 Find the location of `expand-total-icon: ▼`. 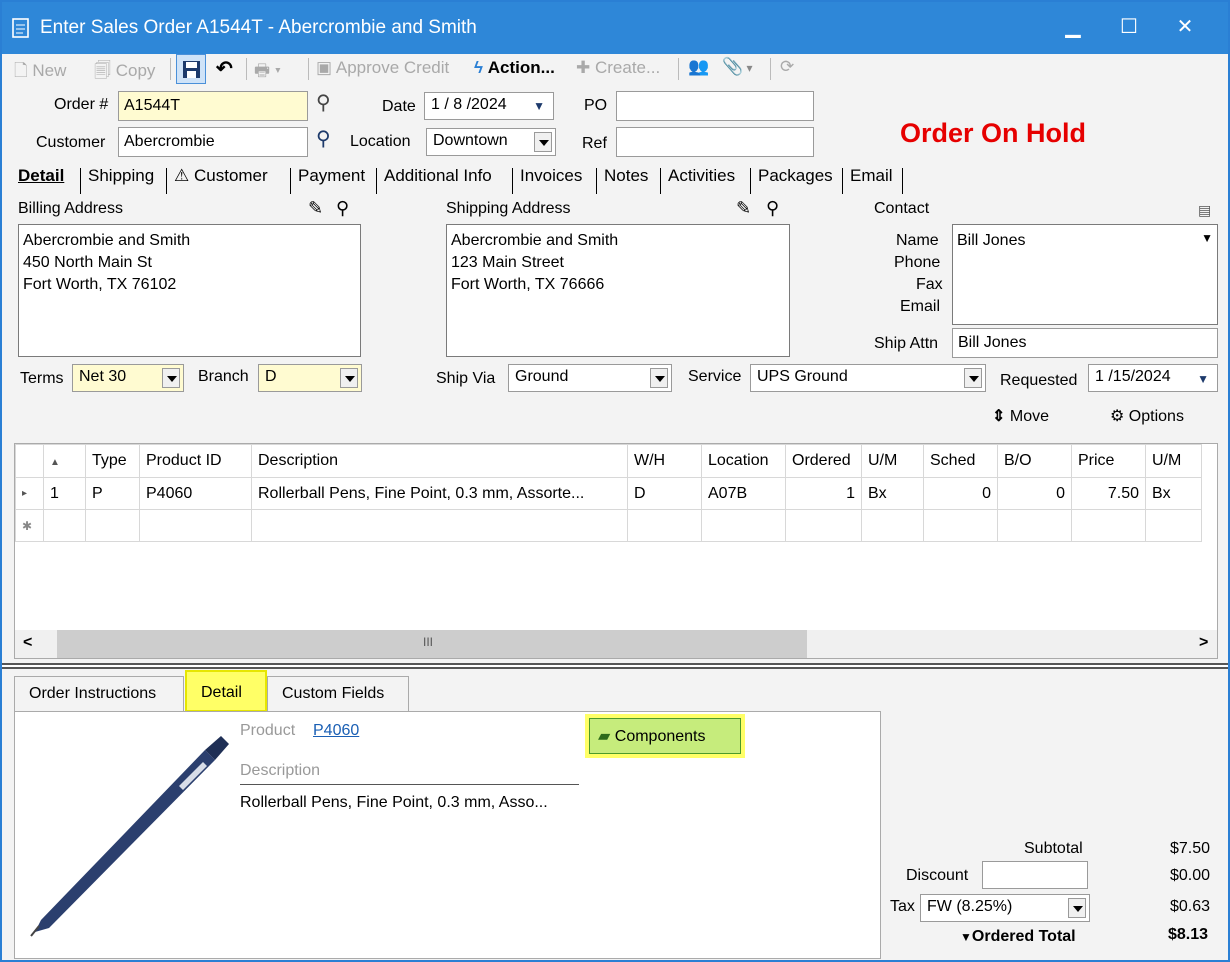

expand-total-icon: ▼ is located at coordinates (966, 937).